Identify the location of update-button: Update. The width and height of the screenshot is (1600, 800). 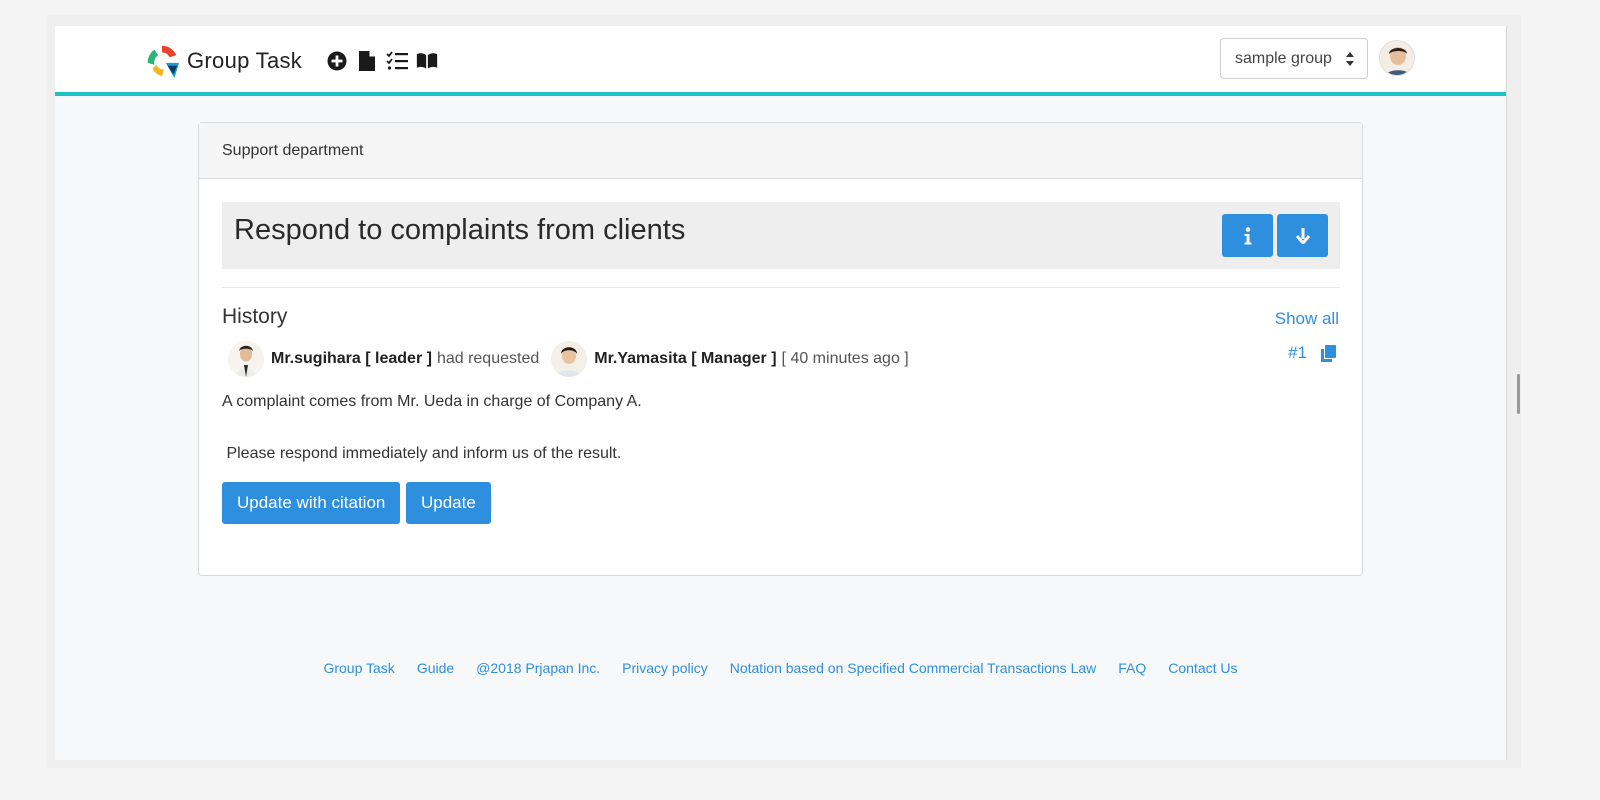
(448, 503).